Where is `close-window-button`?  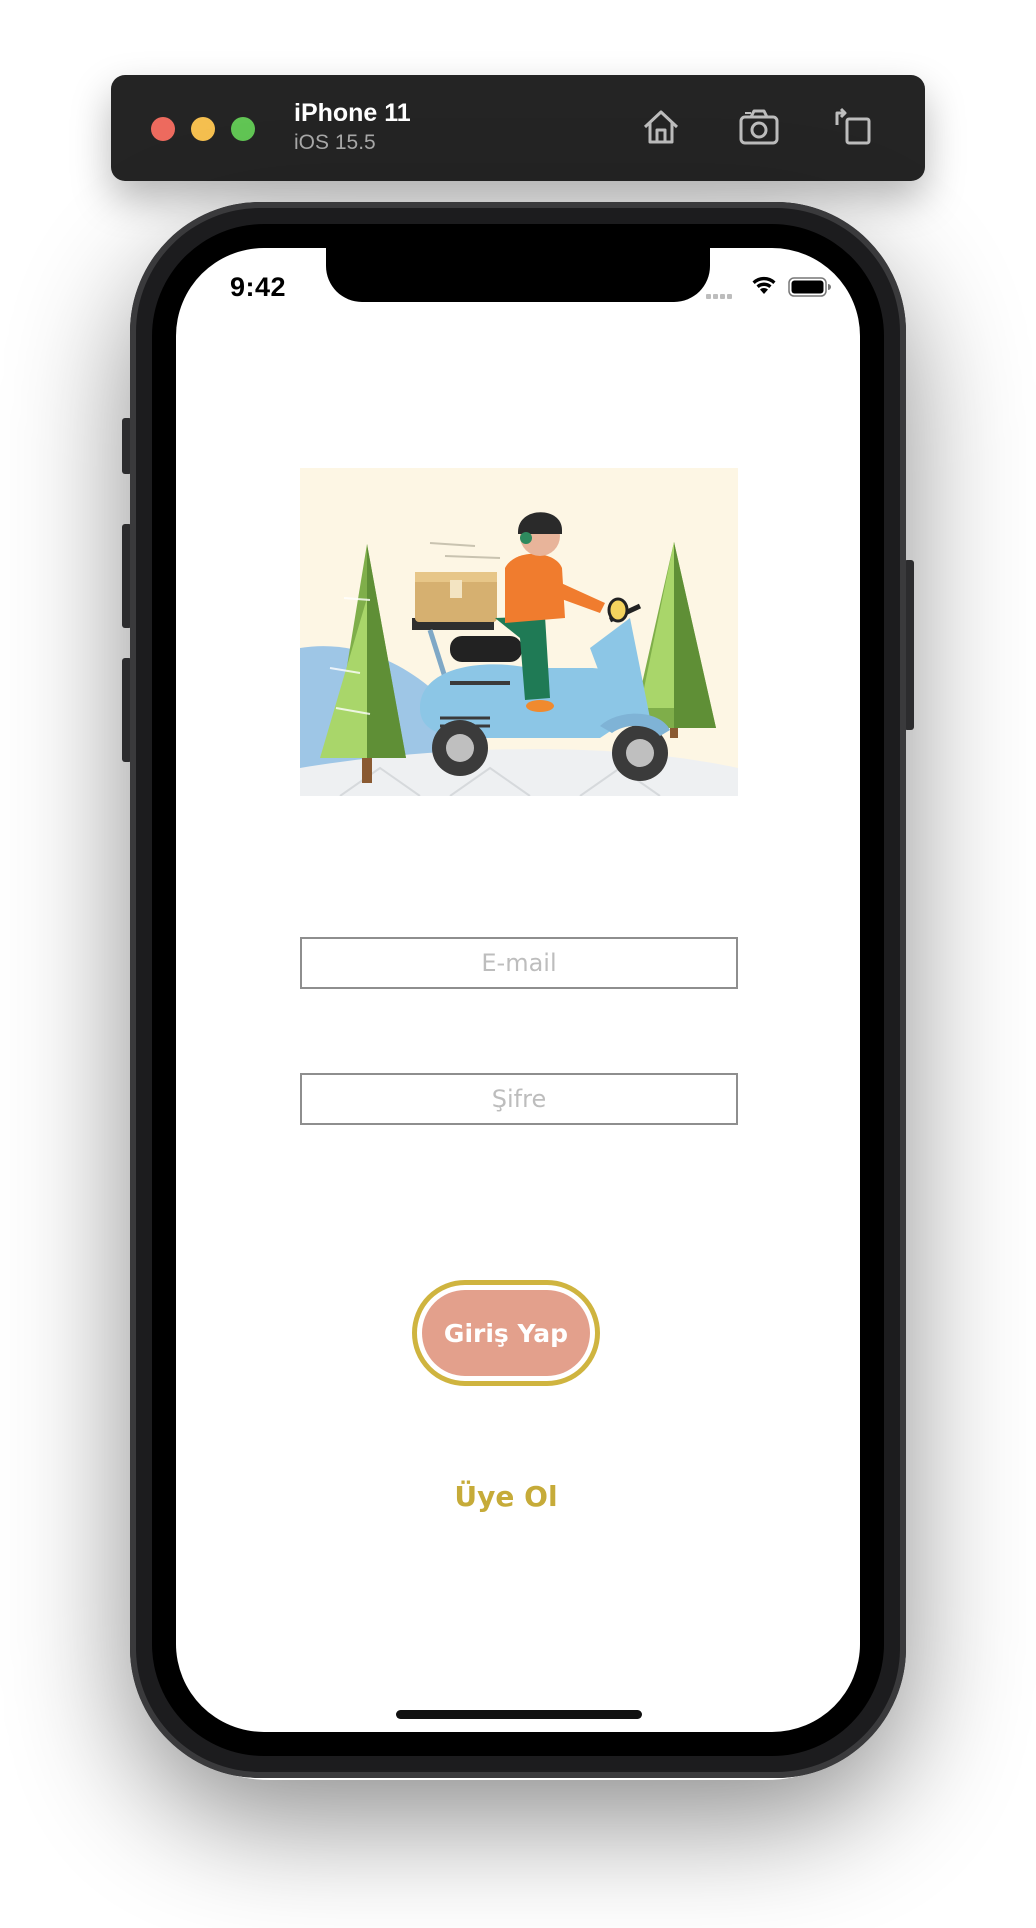 close-window-button is located at coordinates (163, 129).